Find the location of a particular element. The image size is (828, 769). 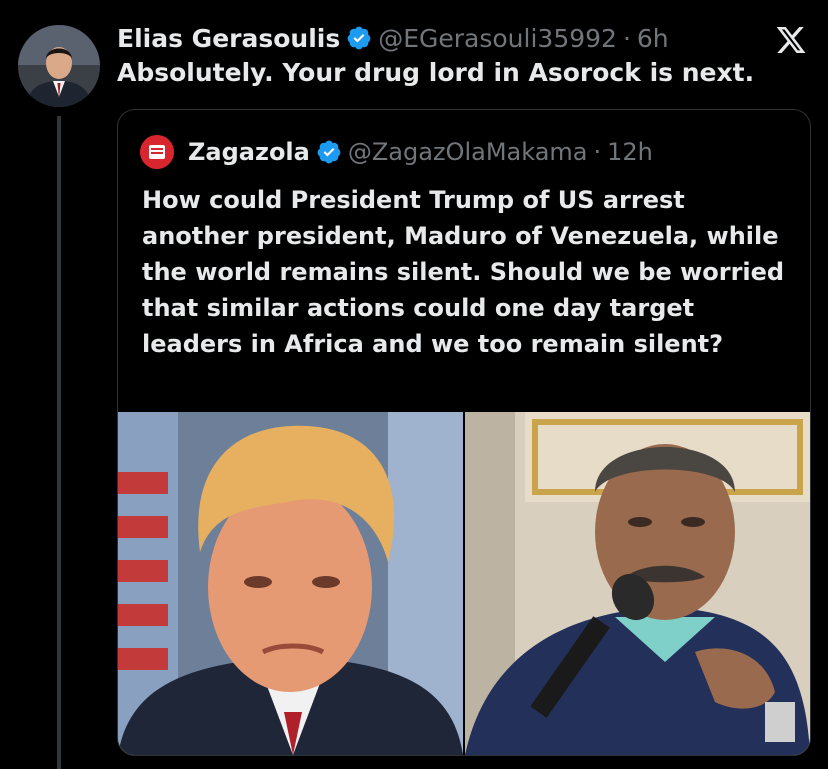

quoted-tweet-time: 12h is located at coordinates (630, 152).